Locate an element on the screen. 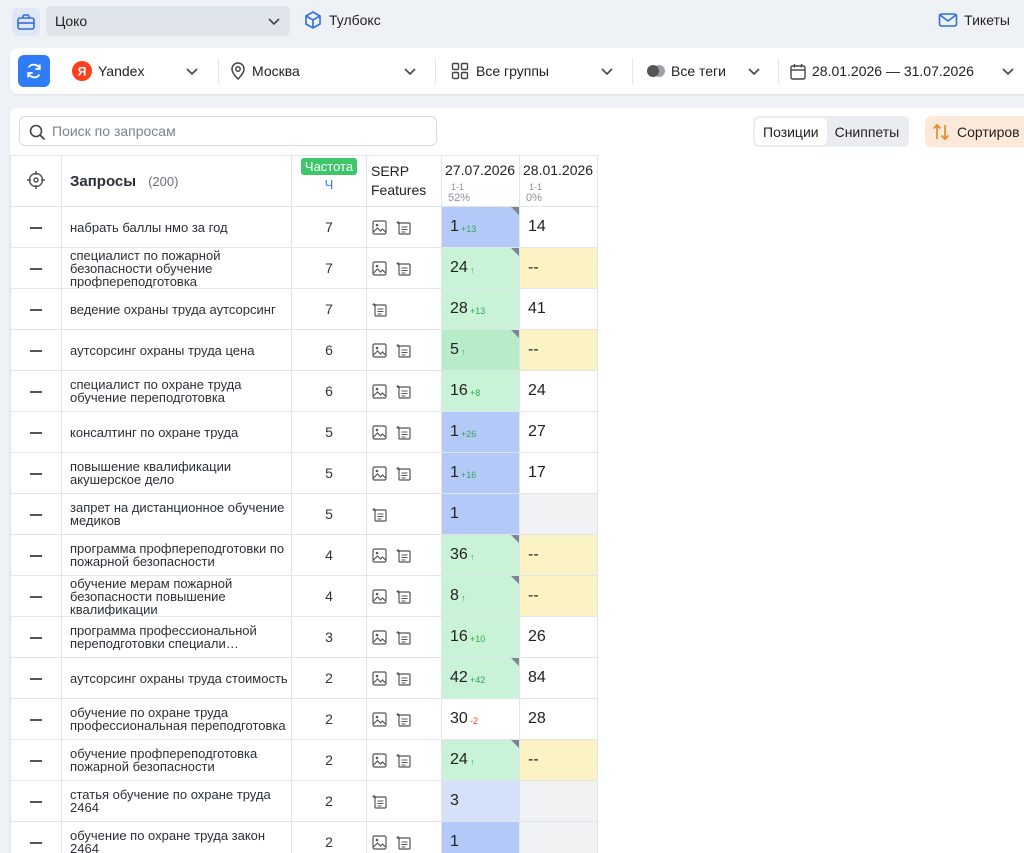 The image size is (1024, 853). region-select: Москва is located at coordinates (330, 71).